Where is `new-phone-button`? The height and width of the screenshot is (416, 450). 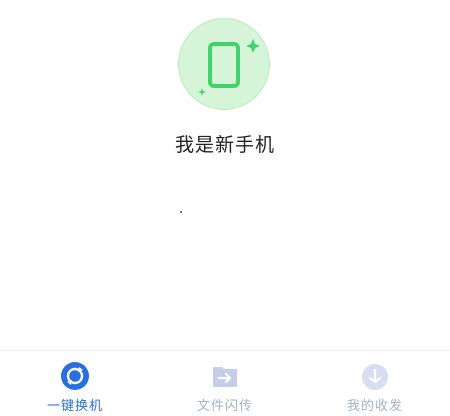 new-phone-button is located at coordinates (224, 64).